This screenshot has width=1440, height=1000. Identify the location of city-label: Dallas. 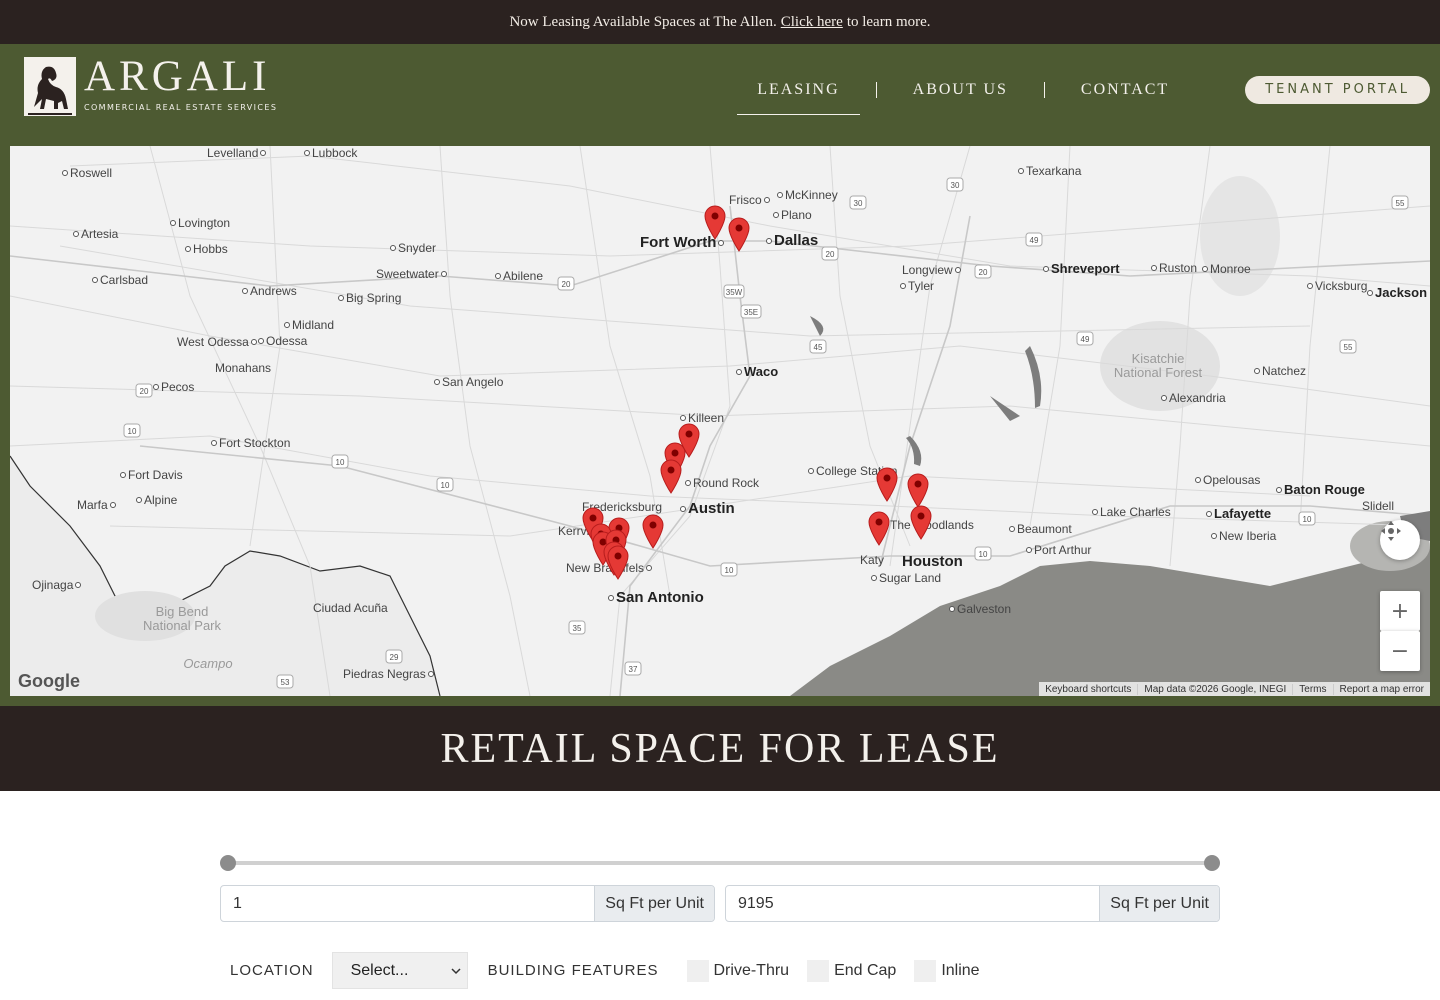
(792, 240).